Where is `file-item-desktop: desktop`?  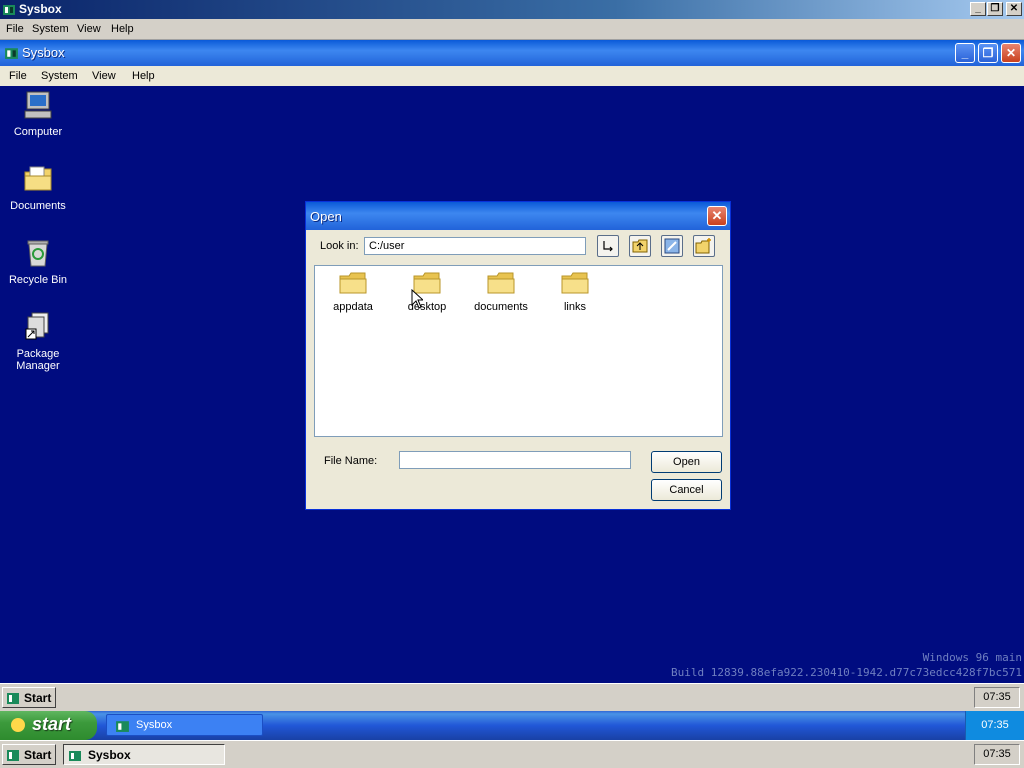 file-item-desktop: desktop is located at coordinates (427, 292).